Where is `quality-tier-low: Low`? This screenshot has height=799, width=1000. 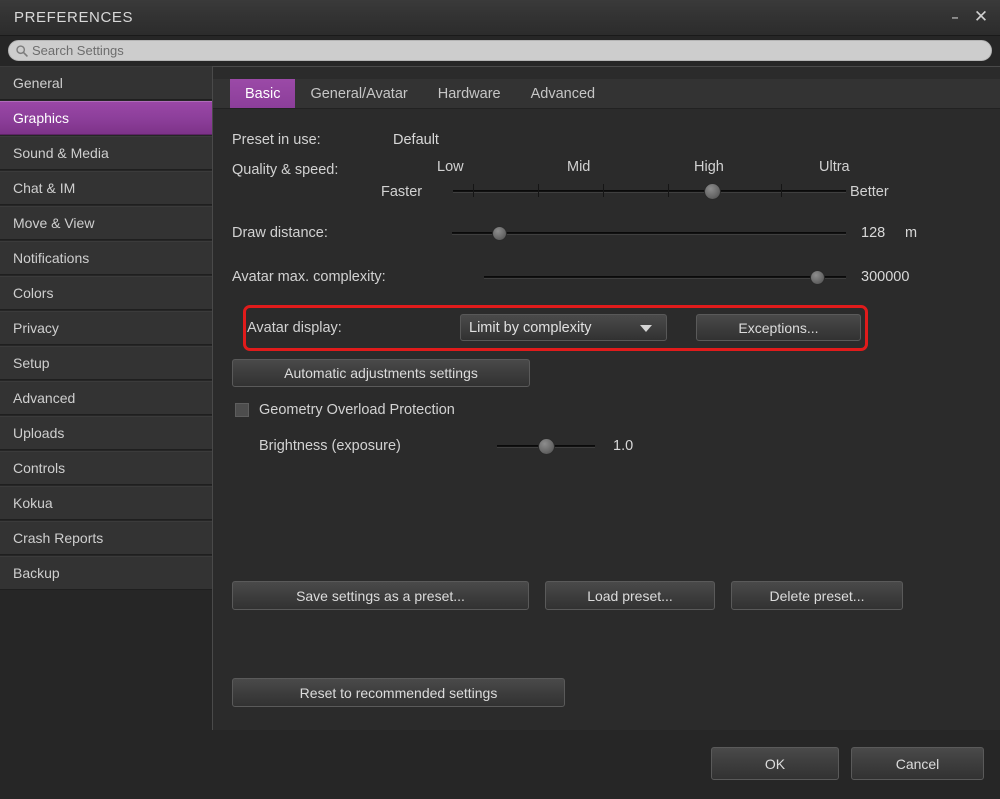 quality-tier-low: Low is located at coordinates (450, 167).